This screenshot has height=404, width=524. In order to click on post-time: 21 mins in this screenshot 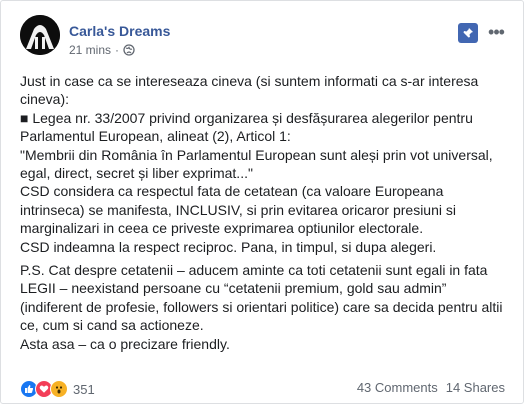, I will do `click(90, 50)`.